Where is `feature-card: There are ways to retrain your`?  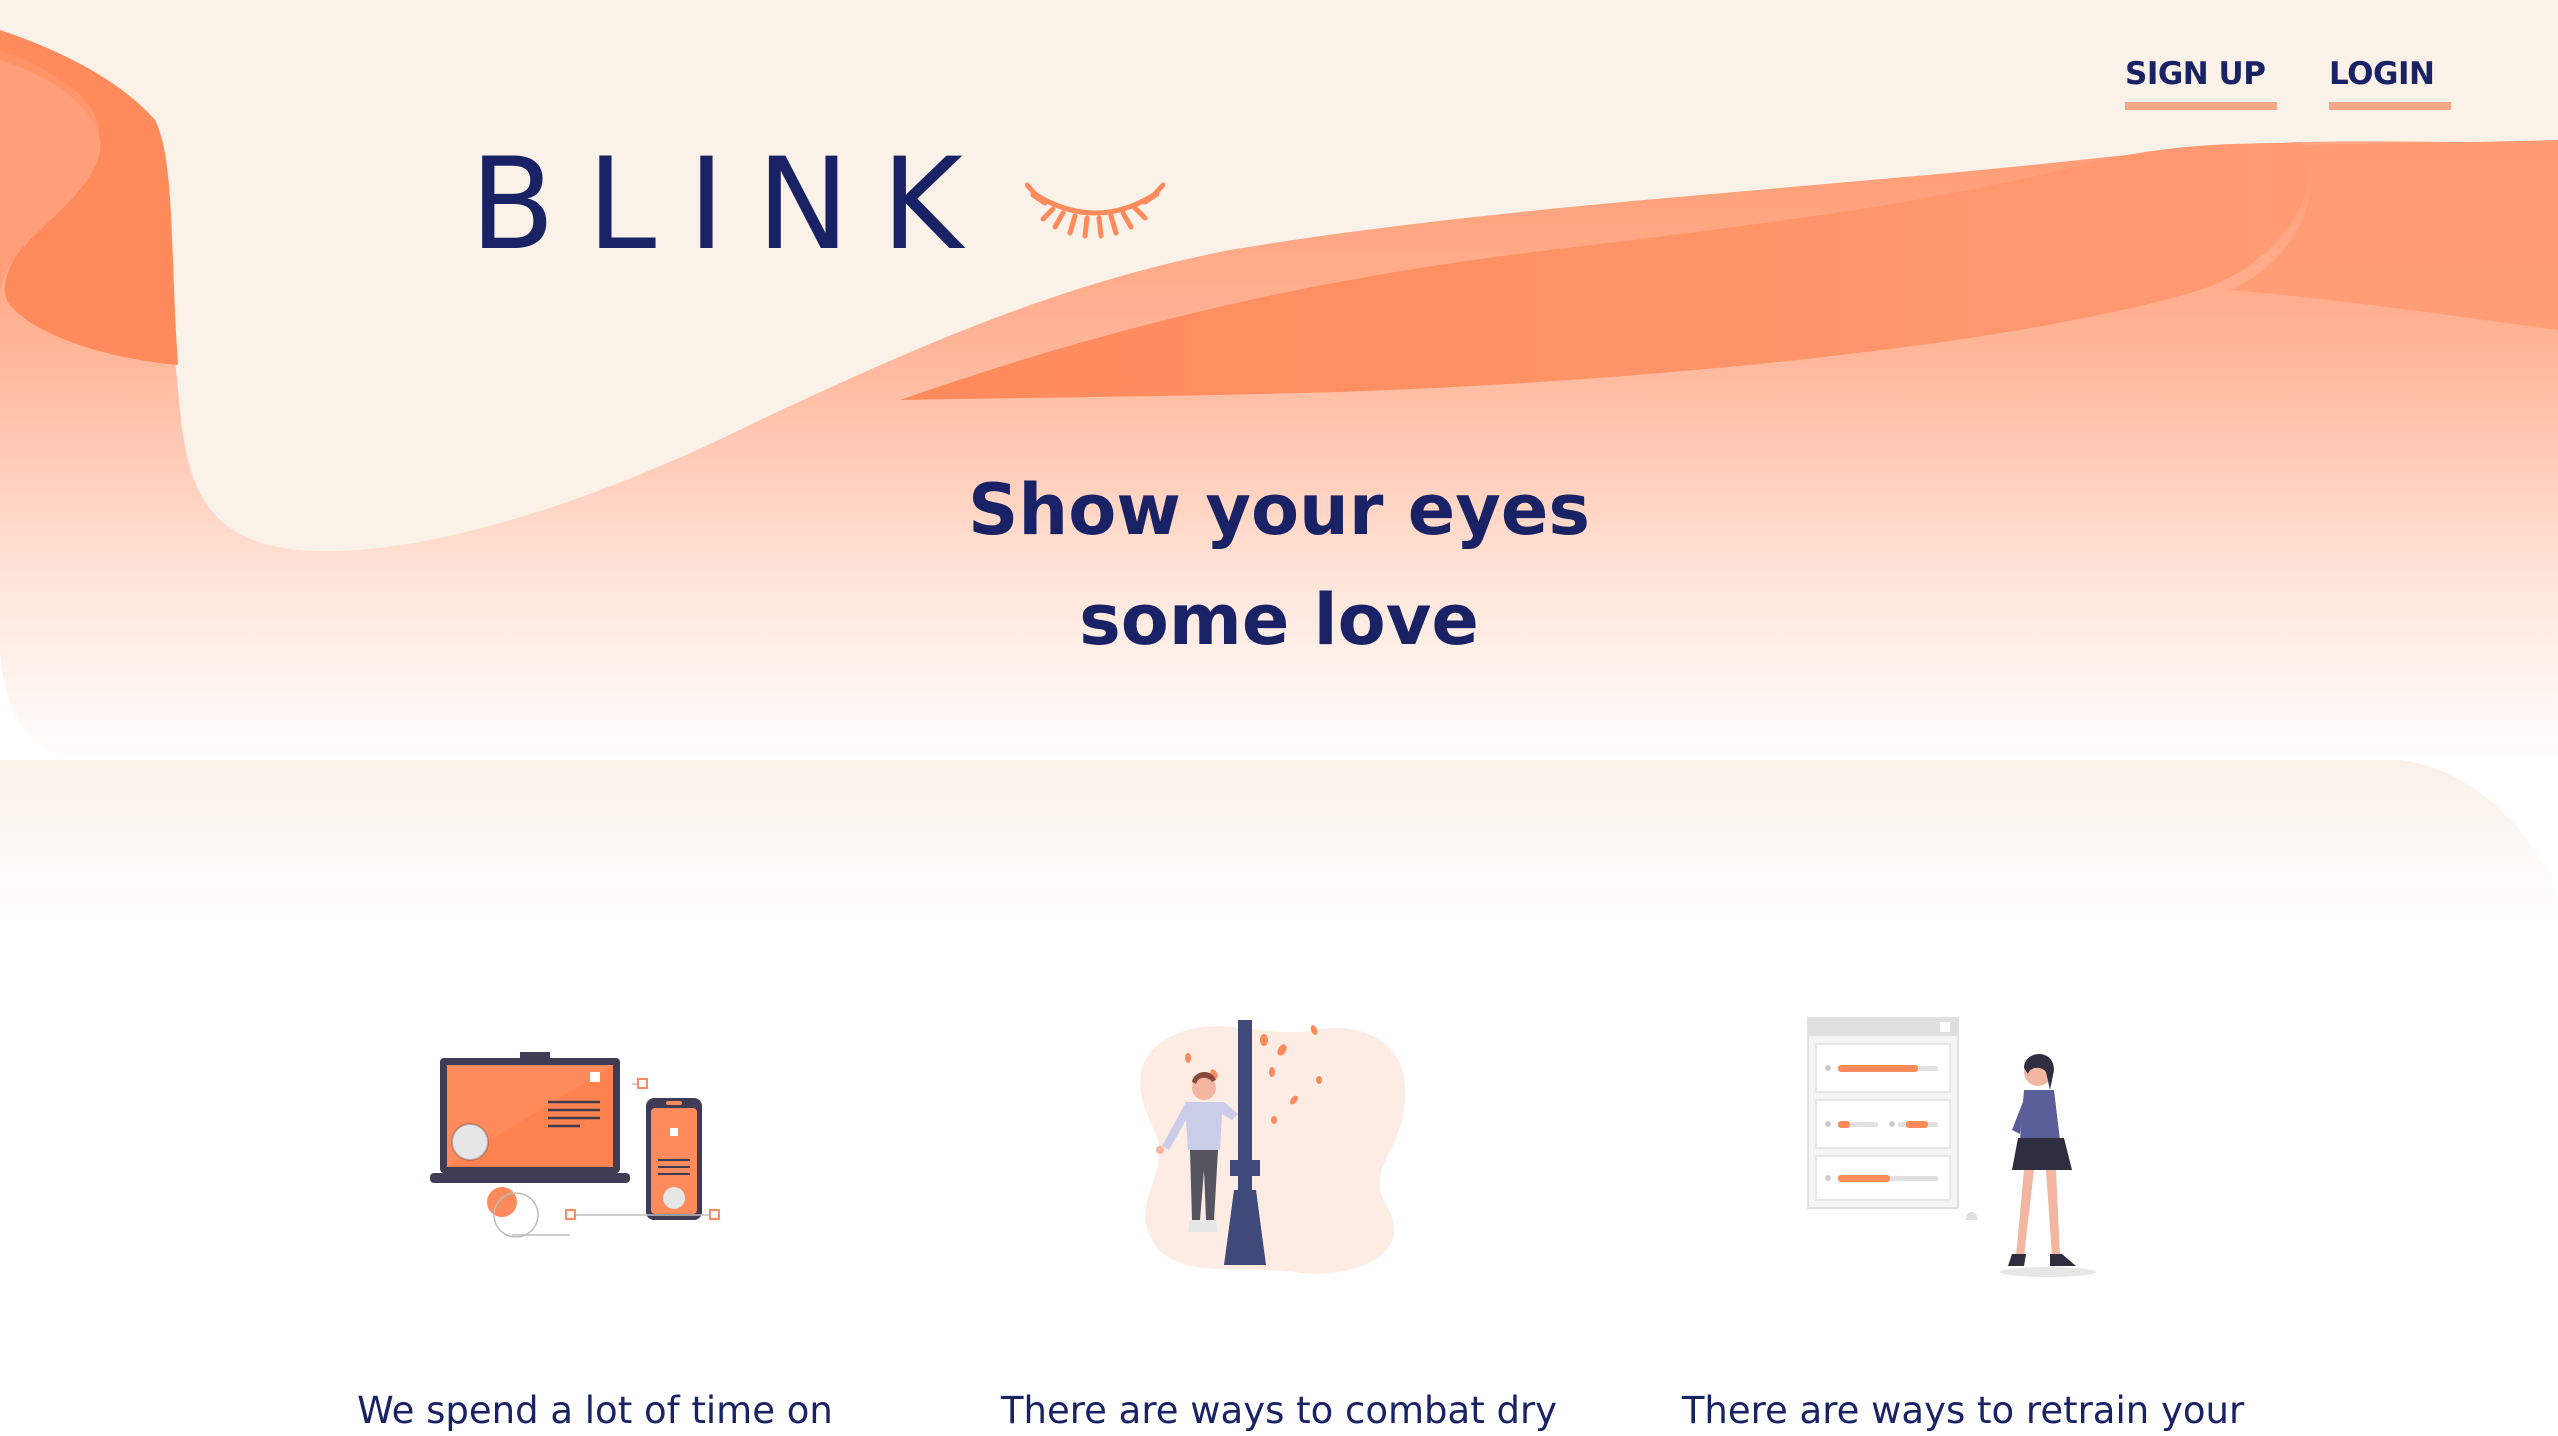
feature-card: There are ways to retrain your is located at coordinates (1963, 1223).